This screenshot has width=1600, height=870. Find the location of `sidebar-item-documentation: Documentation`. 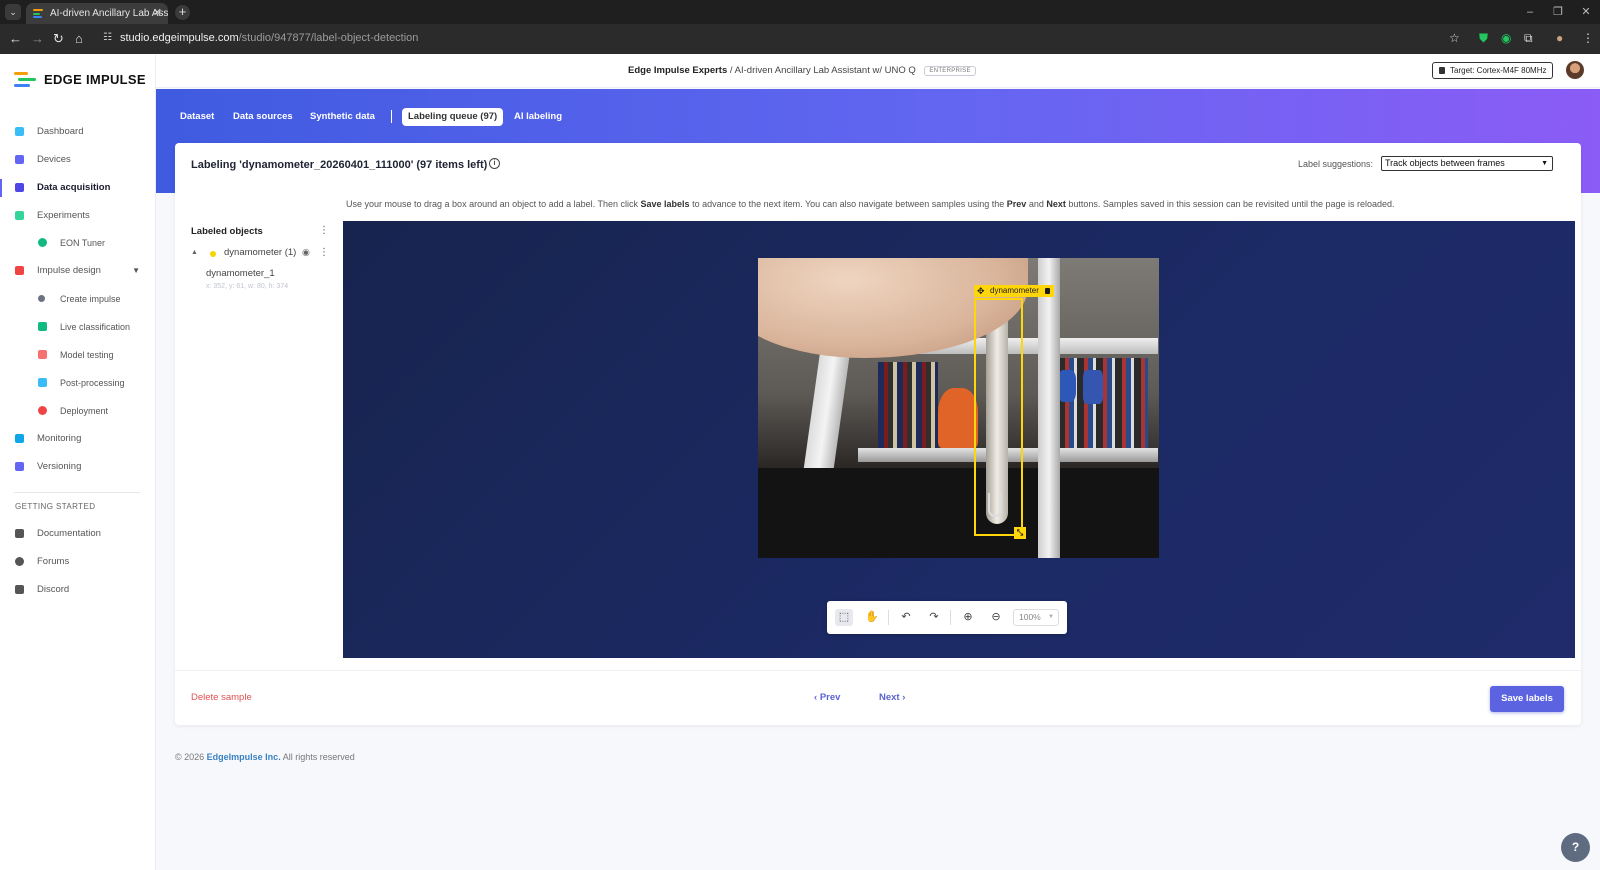

sidebar-item-documentation: Documentation is located at coordinates (78, 534).